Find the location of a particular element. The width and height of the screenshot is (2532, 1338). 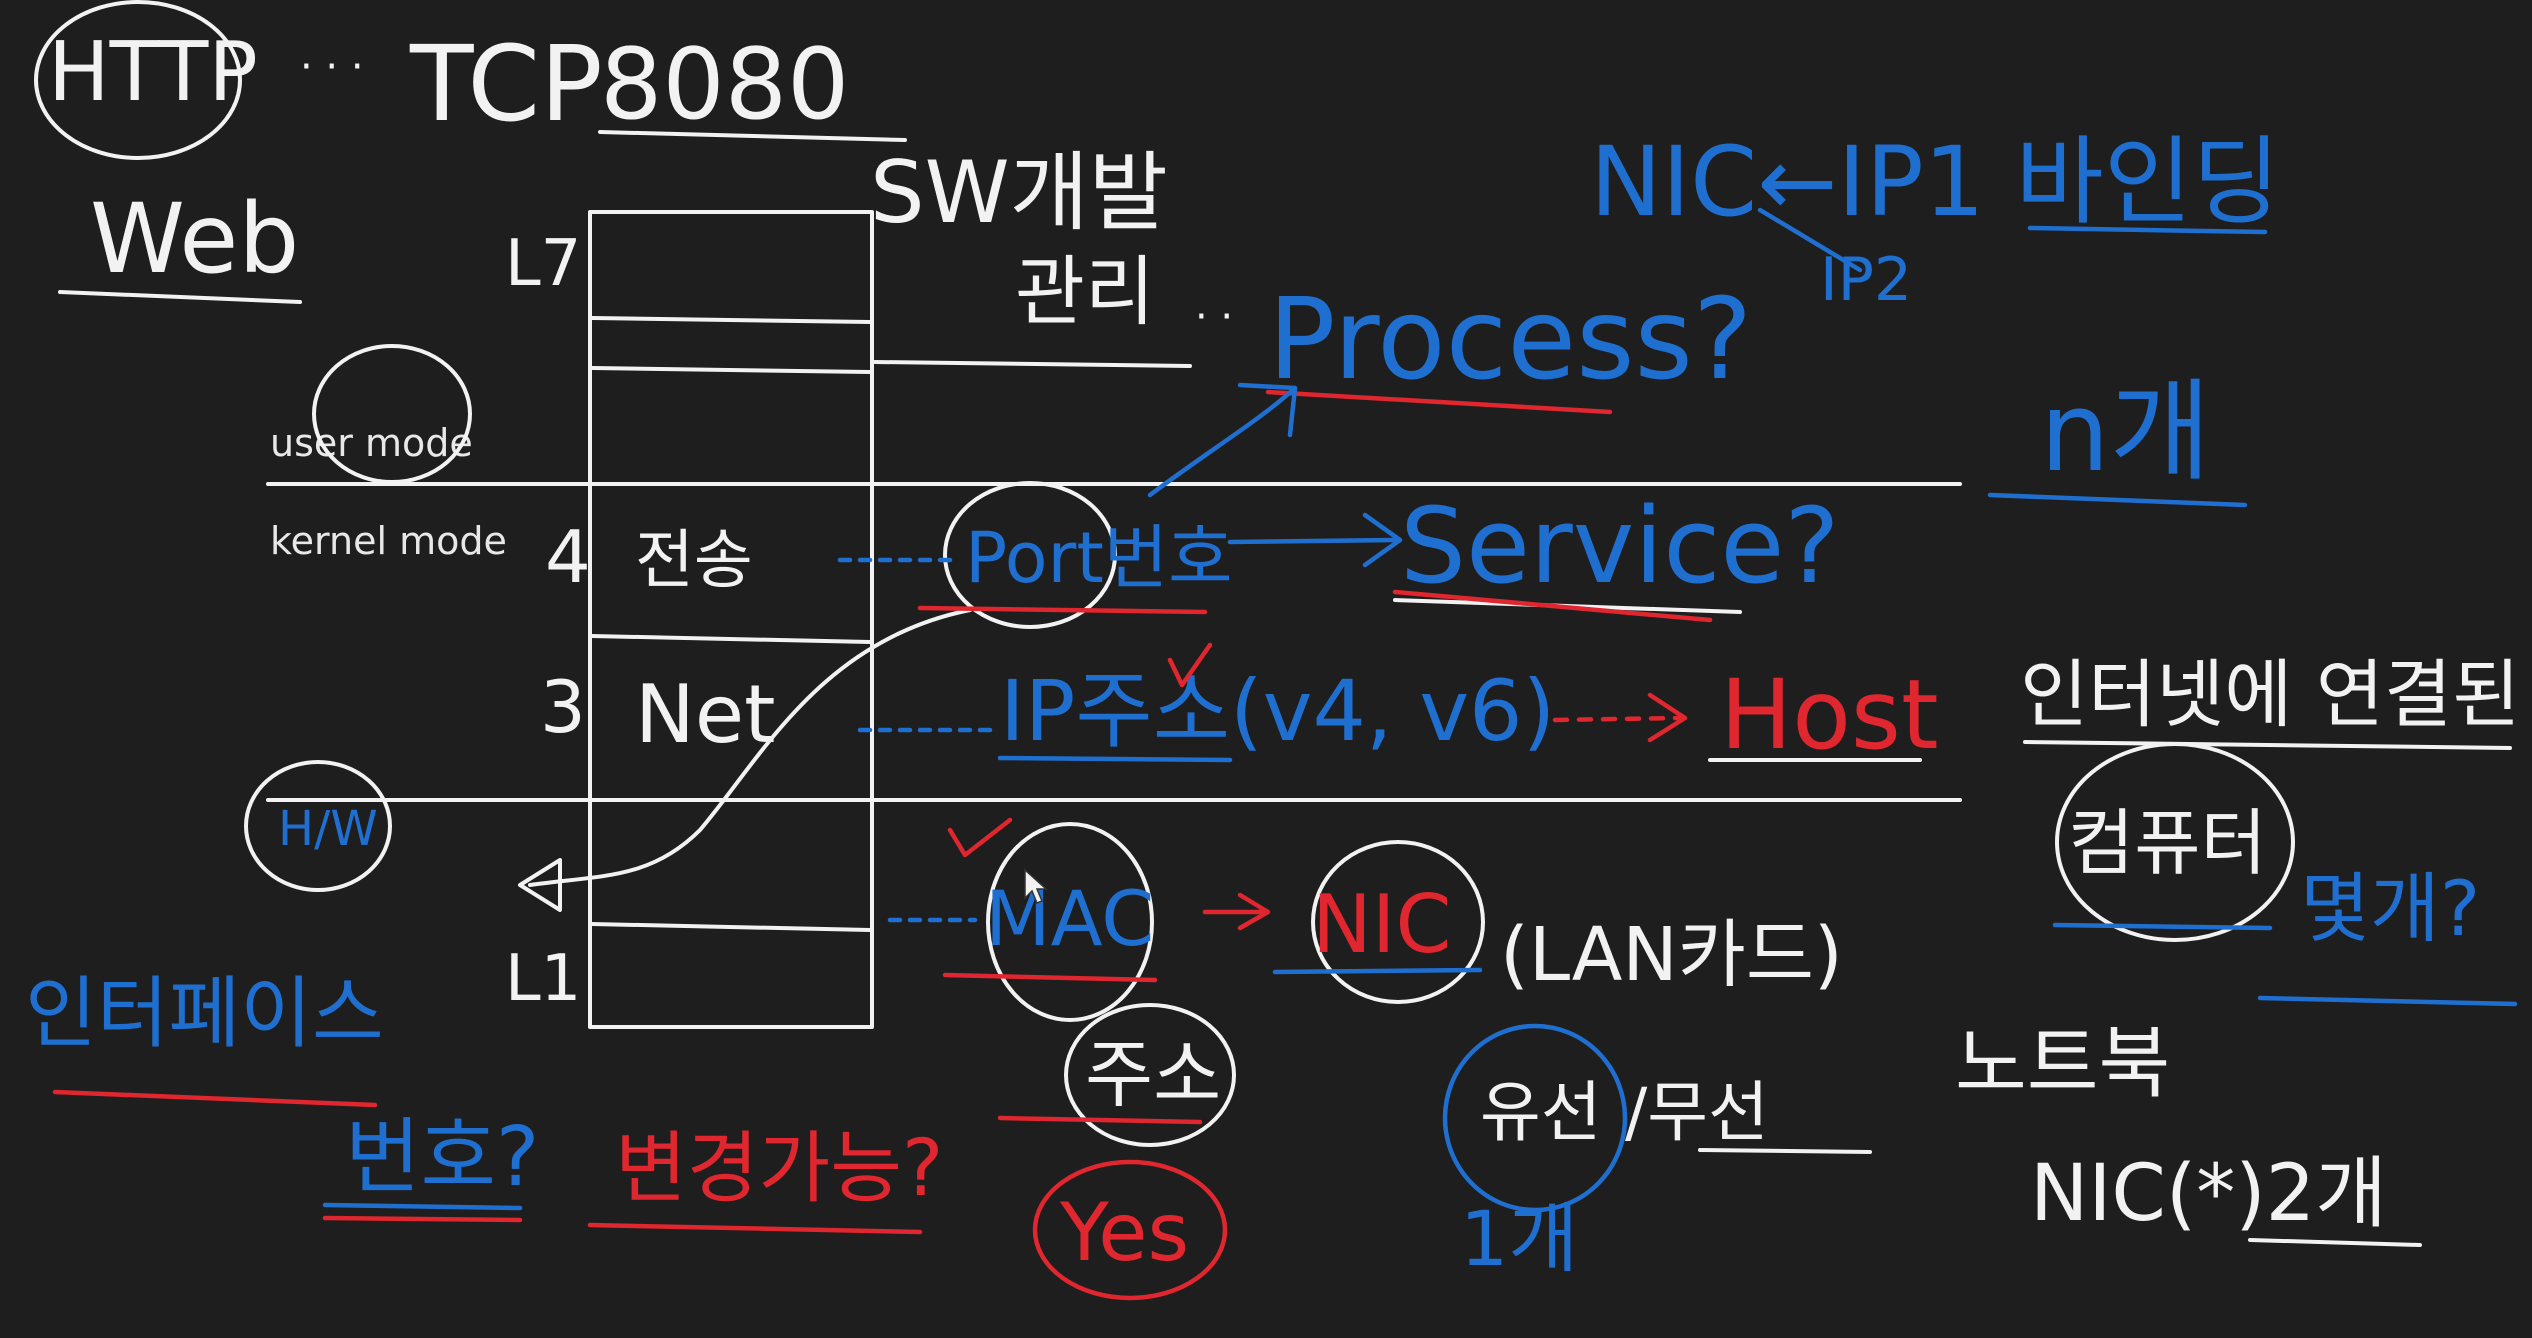

computer-label: 컴퓨터 is located at coordinates (2167, 843).